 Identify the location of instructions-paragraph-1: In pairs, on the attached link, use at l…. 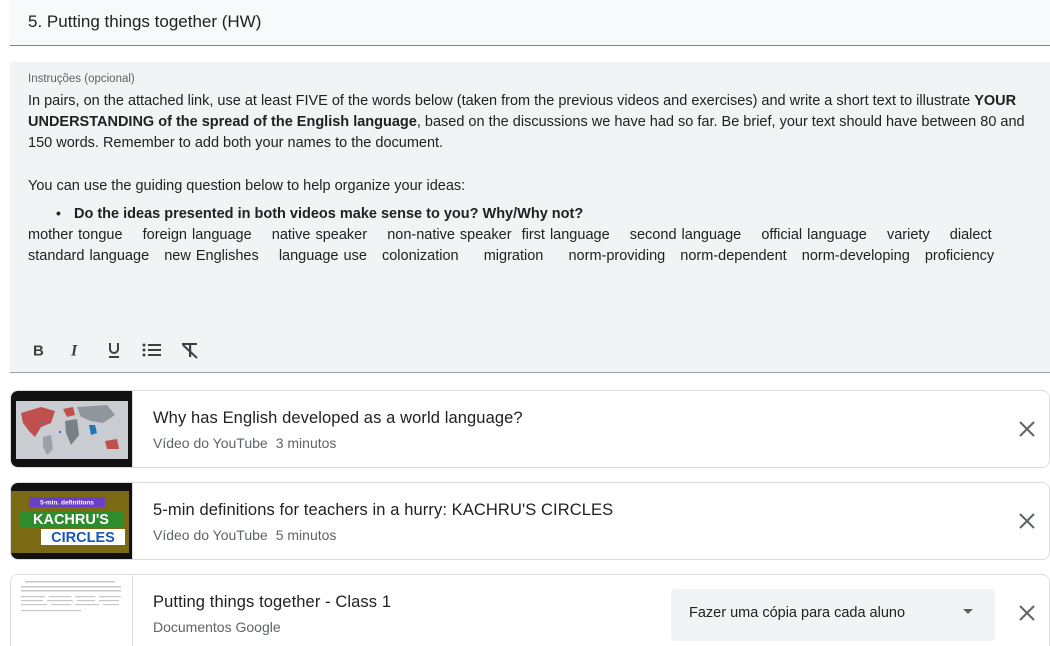
(526, 122).